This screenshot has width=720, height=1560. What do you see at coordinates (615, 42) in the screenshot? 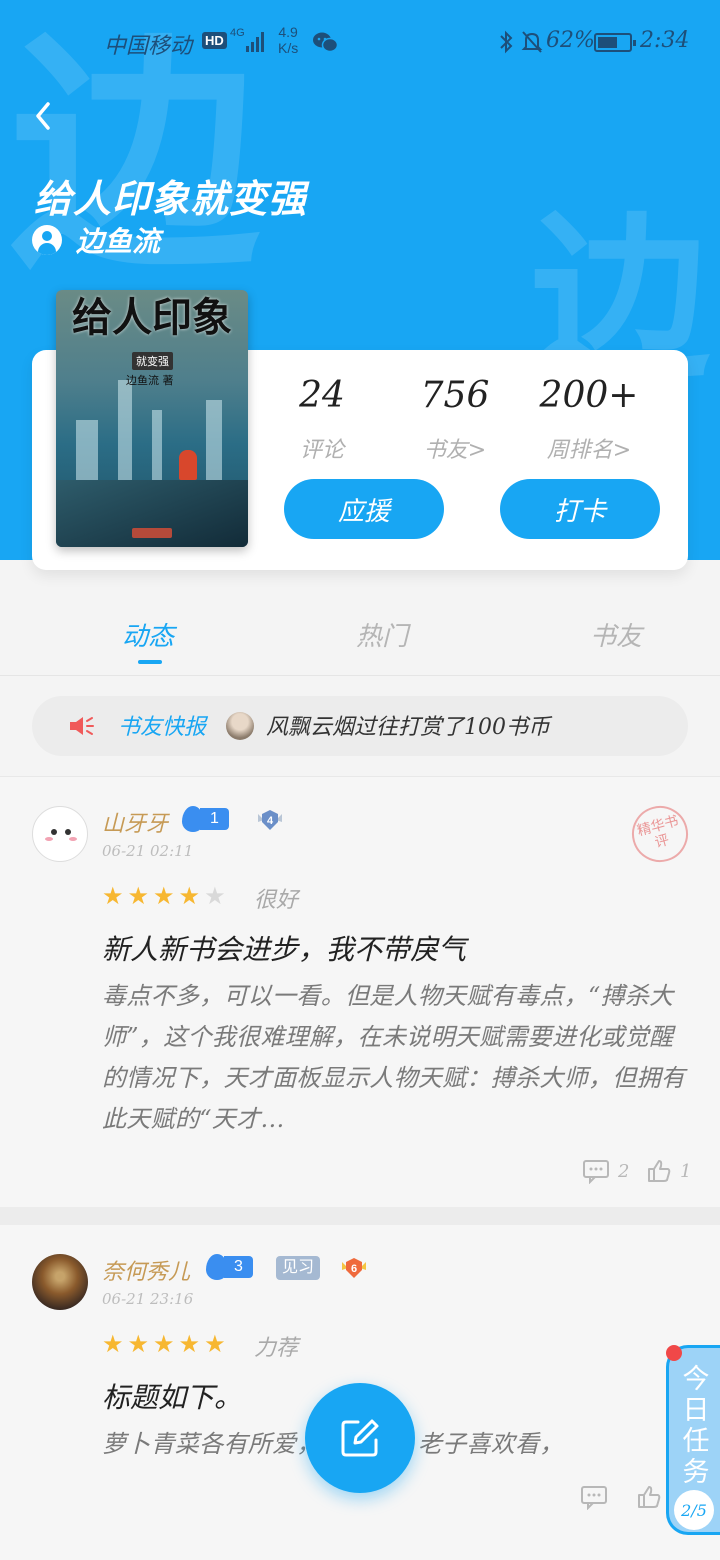
I see `battery-icon` at bounding box center [615, 42].